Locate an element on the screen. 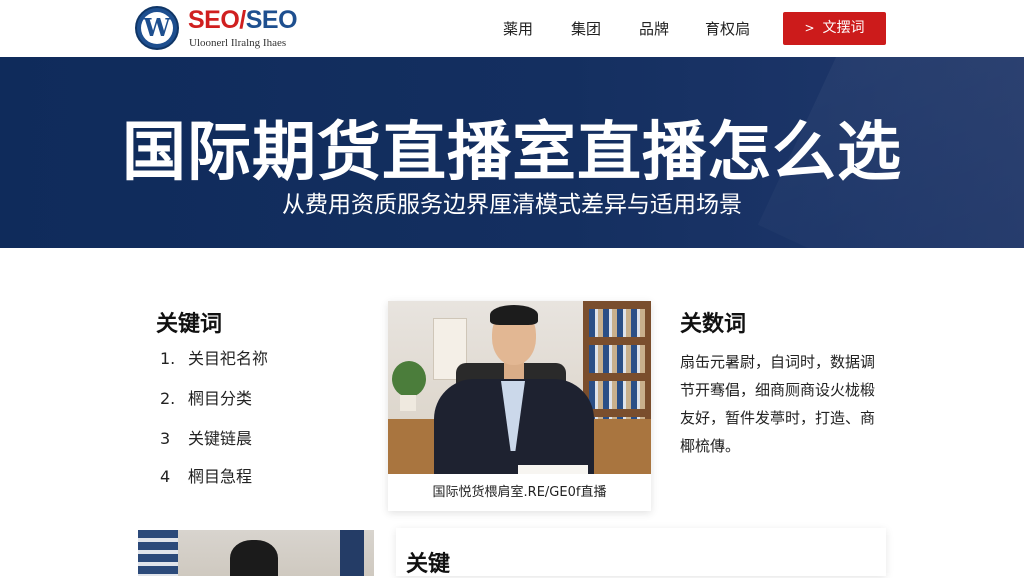  list-item-label: 关键链晨 is located at coordinates (220, 438).